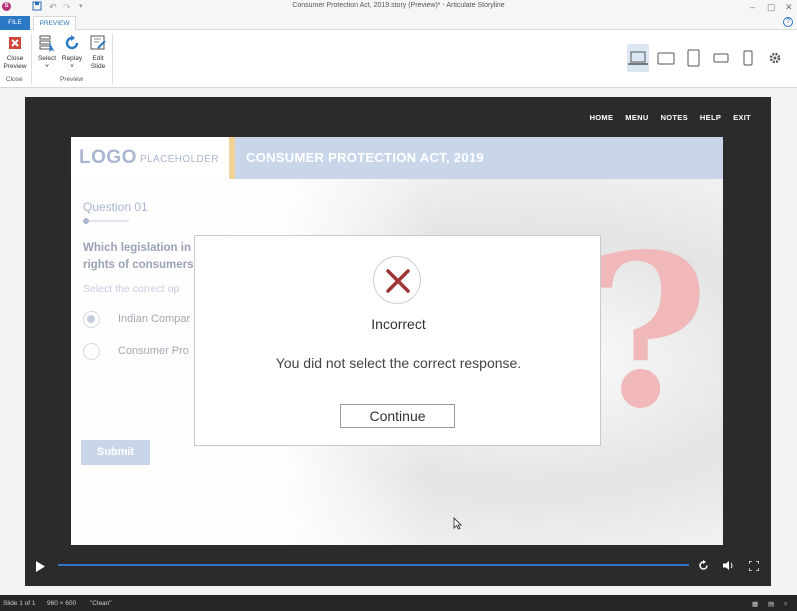  Describe the element at coordinates (373, 565) in the screenshot. I see `seekbar` at that location.